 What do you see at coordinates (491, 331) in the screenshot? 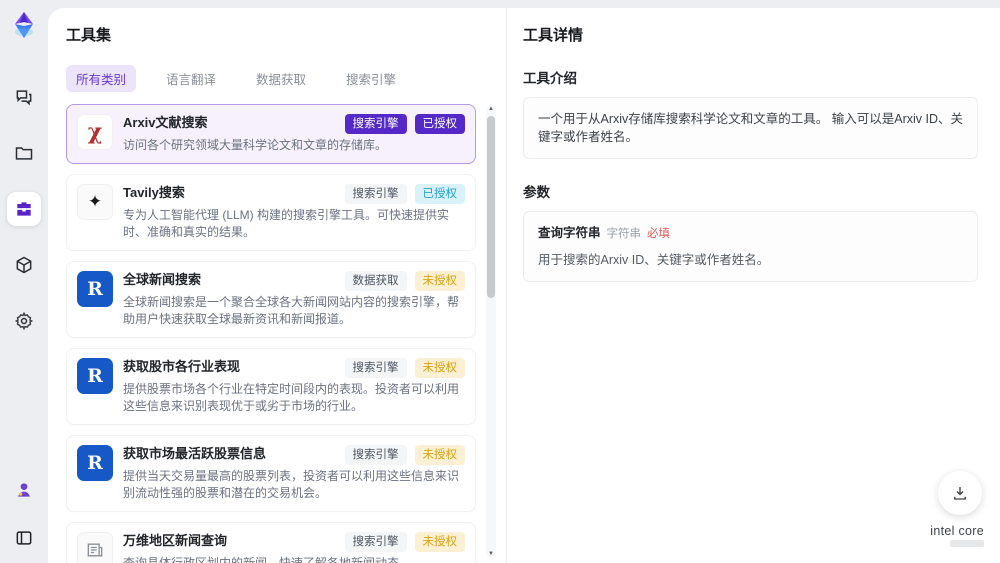
I see `list-scrollbar: ▲ ▼` at bounding box center [491, 331].